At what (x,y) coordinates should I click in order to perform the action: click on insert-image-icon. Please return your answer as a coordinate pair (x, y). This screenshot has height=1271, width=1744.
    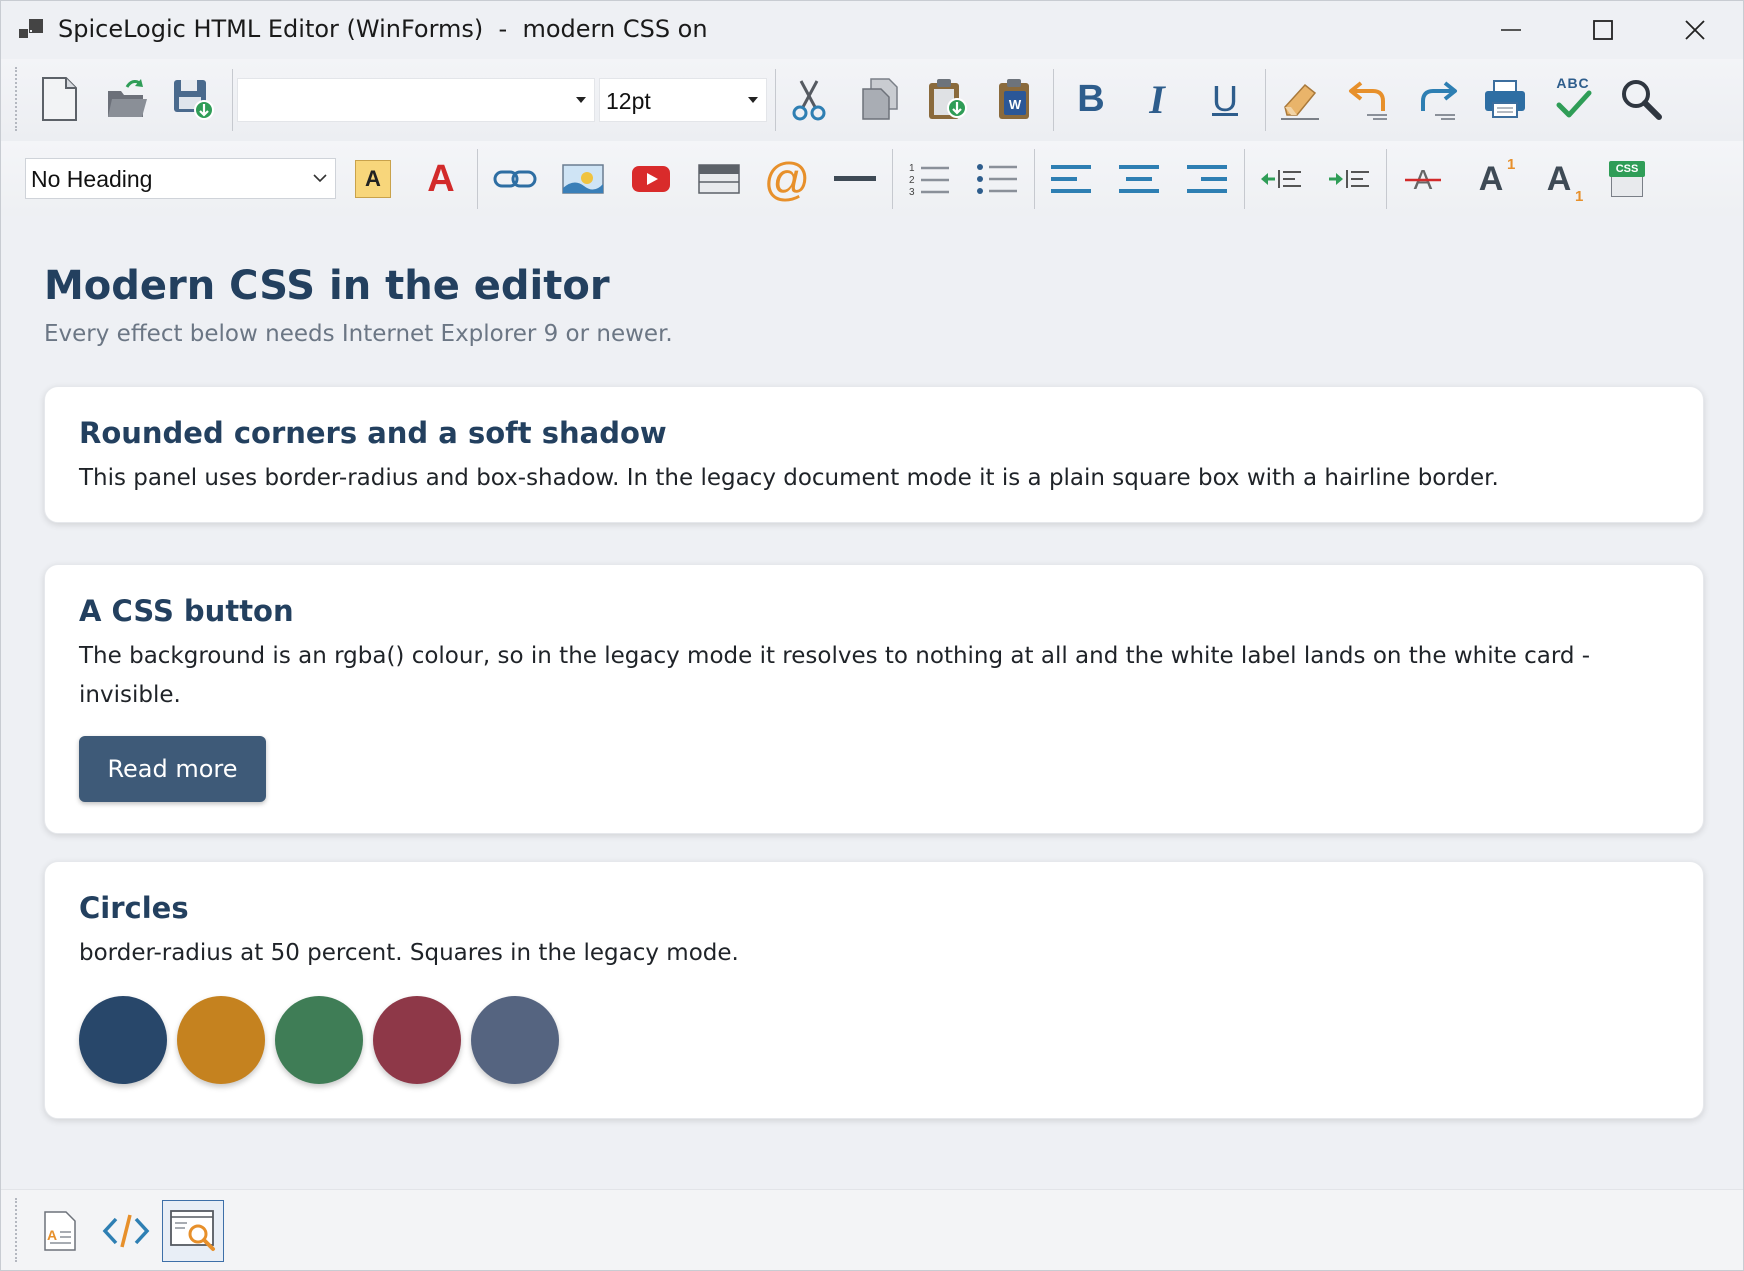
    Looking at the image, I should click on (583, 179).